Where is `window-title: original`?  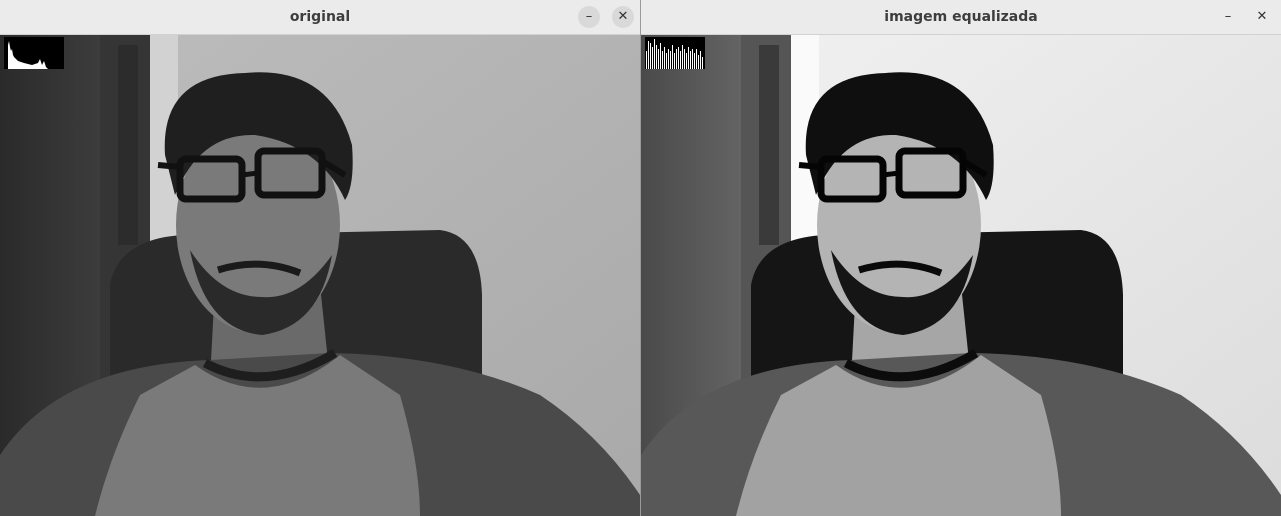 window-title: original is located at coordinates (320, 17).